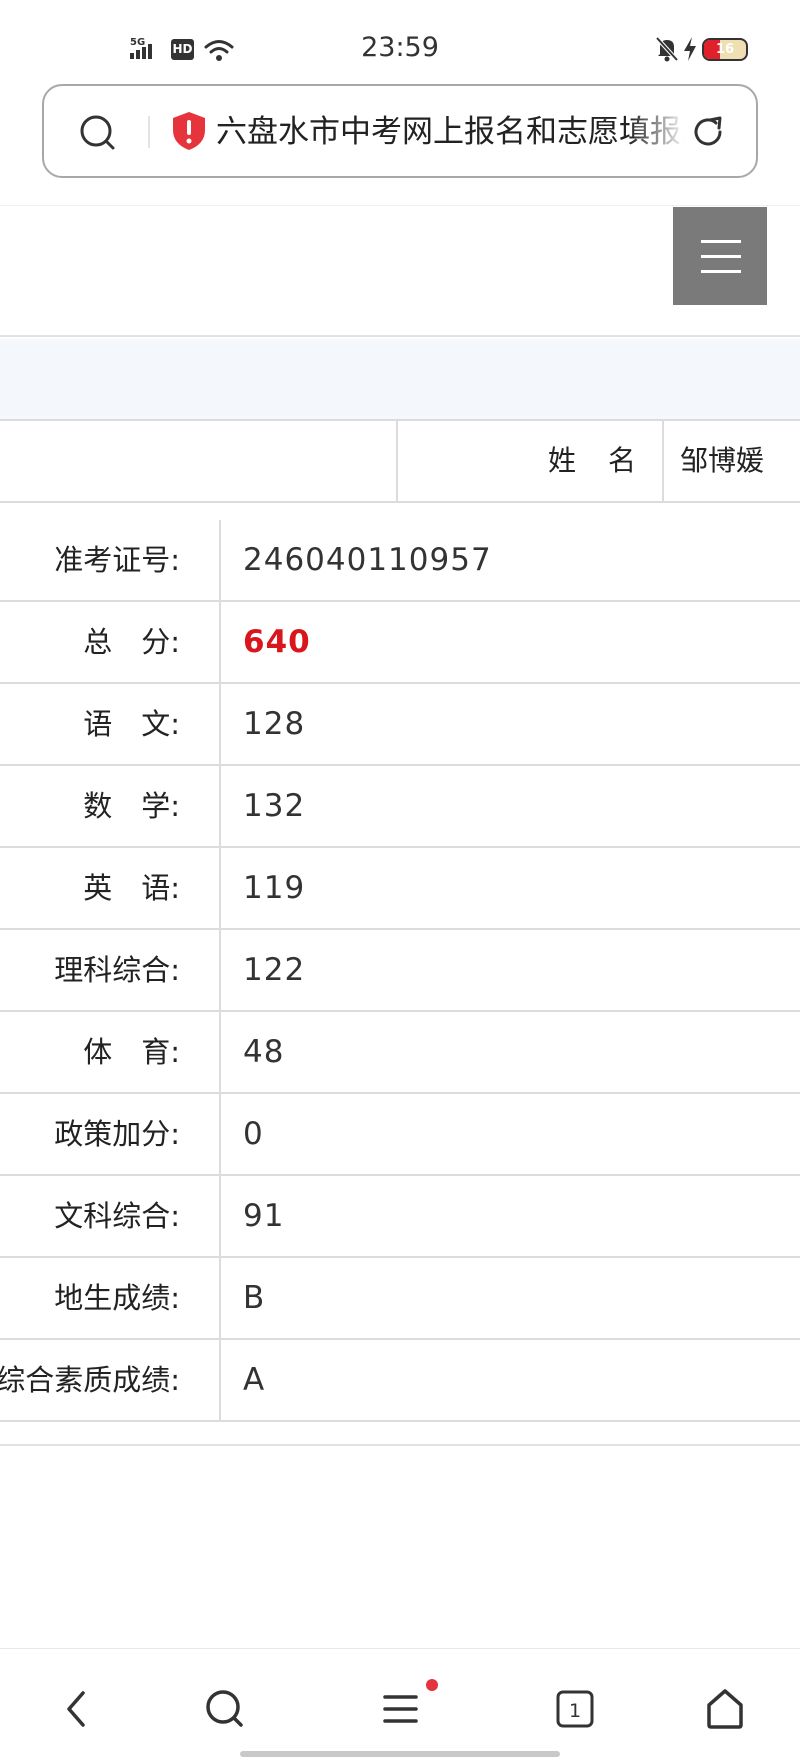 This screenshot has width=800, height=1761. Describe the element at coordinates (274, 888) in the screenshot. I see `row-value: 119` at that location.